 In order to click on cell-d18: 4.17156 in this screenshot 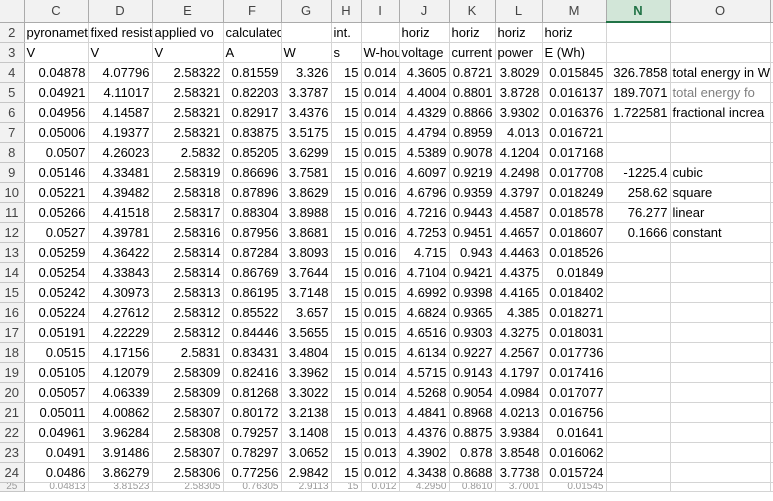, I will do `click(120, 352)`.